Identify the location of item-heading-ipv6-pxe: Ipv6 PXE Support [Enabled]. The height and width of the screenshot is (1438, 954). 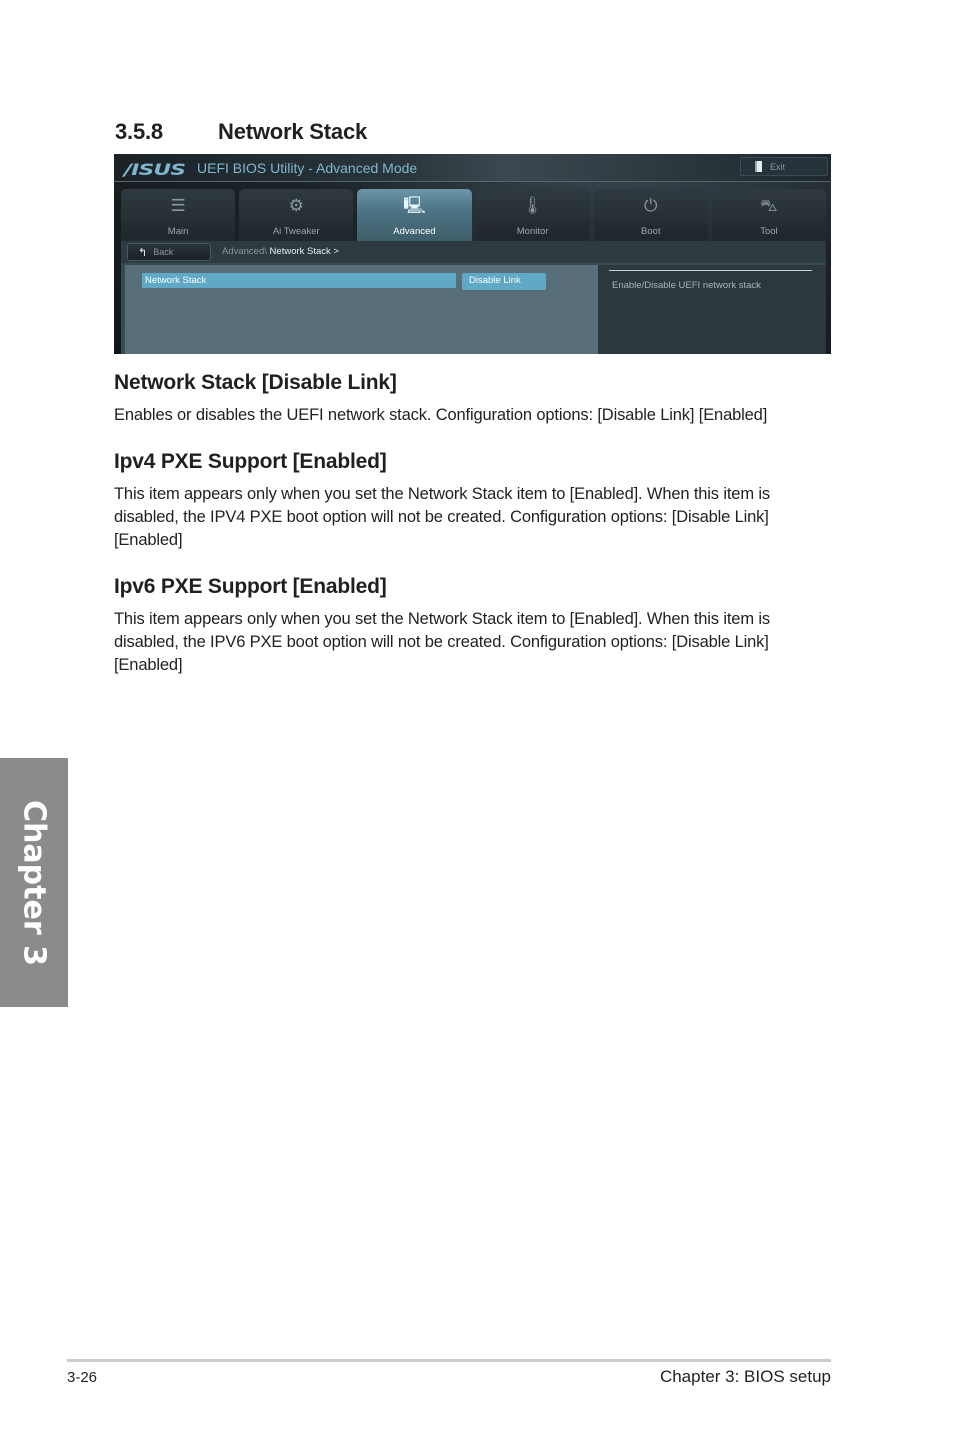
(250, 586).